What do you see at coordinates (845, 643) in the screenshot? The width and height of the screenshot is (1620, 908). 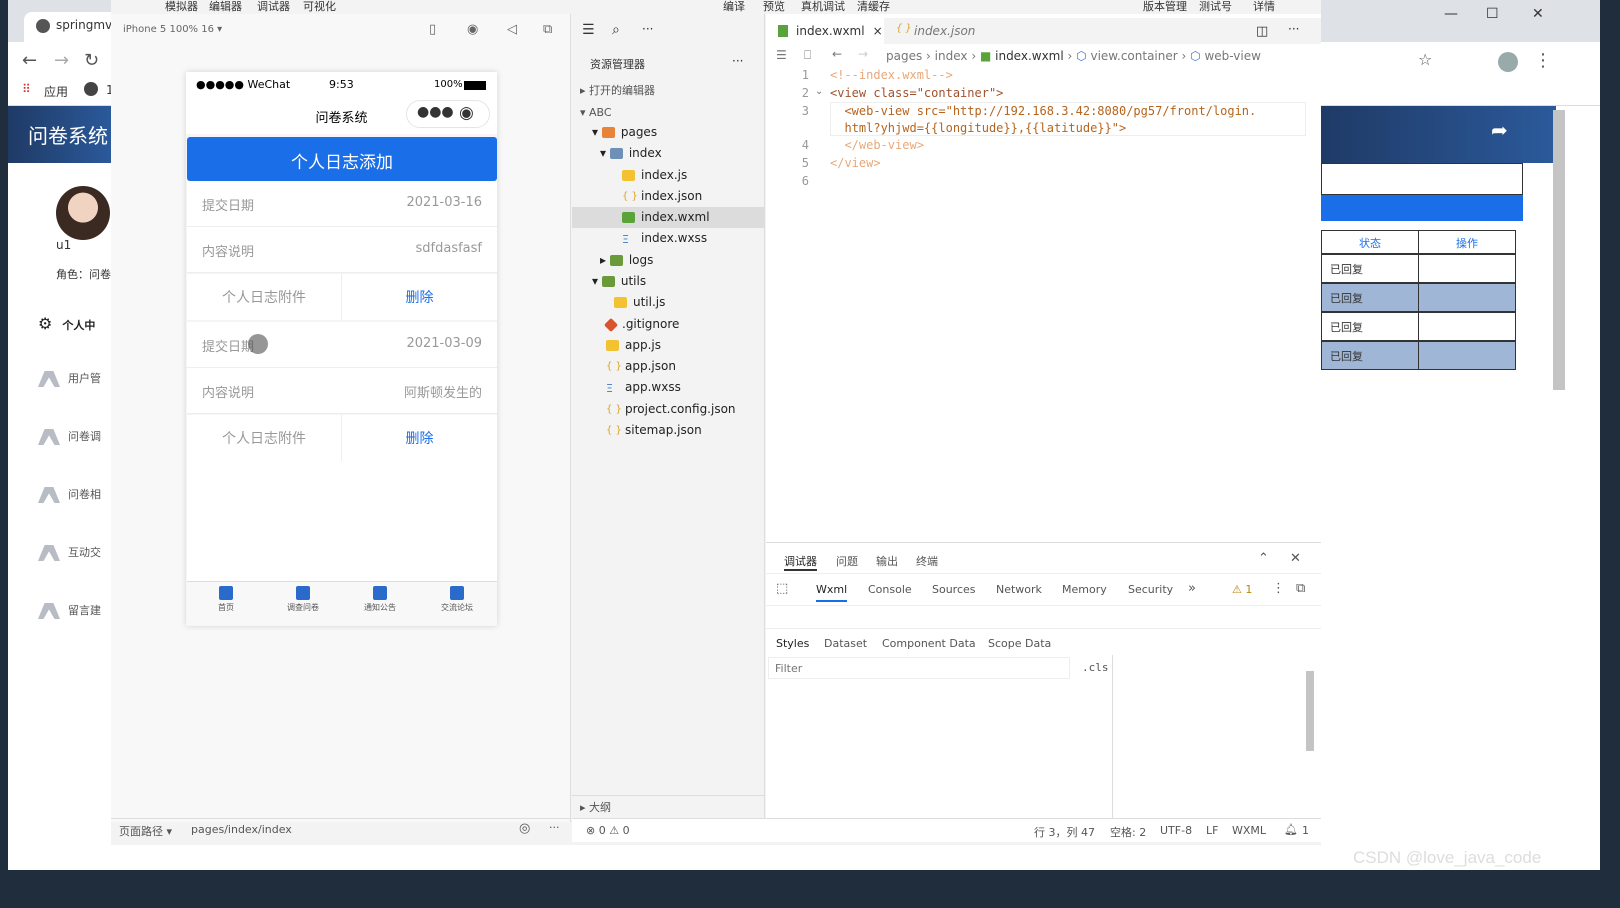 I see `tab-dataset: Dataset` at bounding box center [845, 643].